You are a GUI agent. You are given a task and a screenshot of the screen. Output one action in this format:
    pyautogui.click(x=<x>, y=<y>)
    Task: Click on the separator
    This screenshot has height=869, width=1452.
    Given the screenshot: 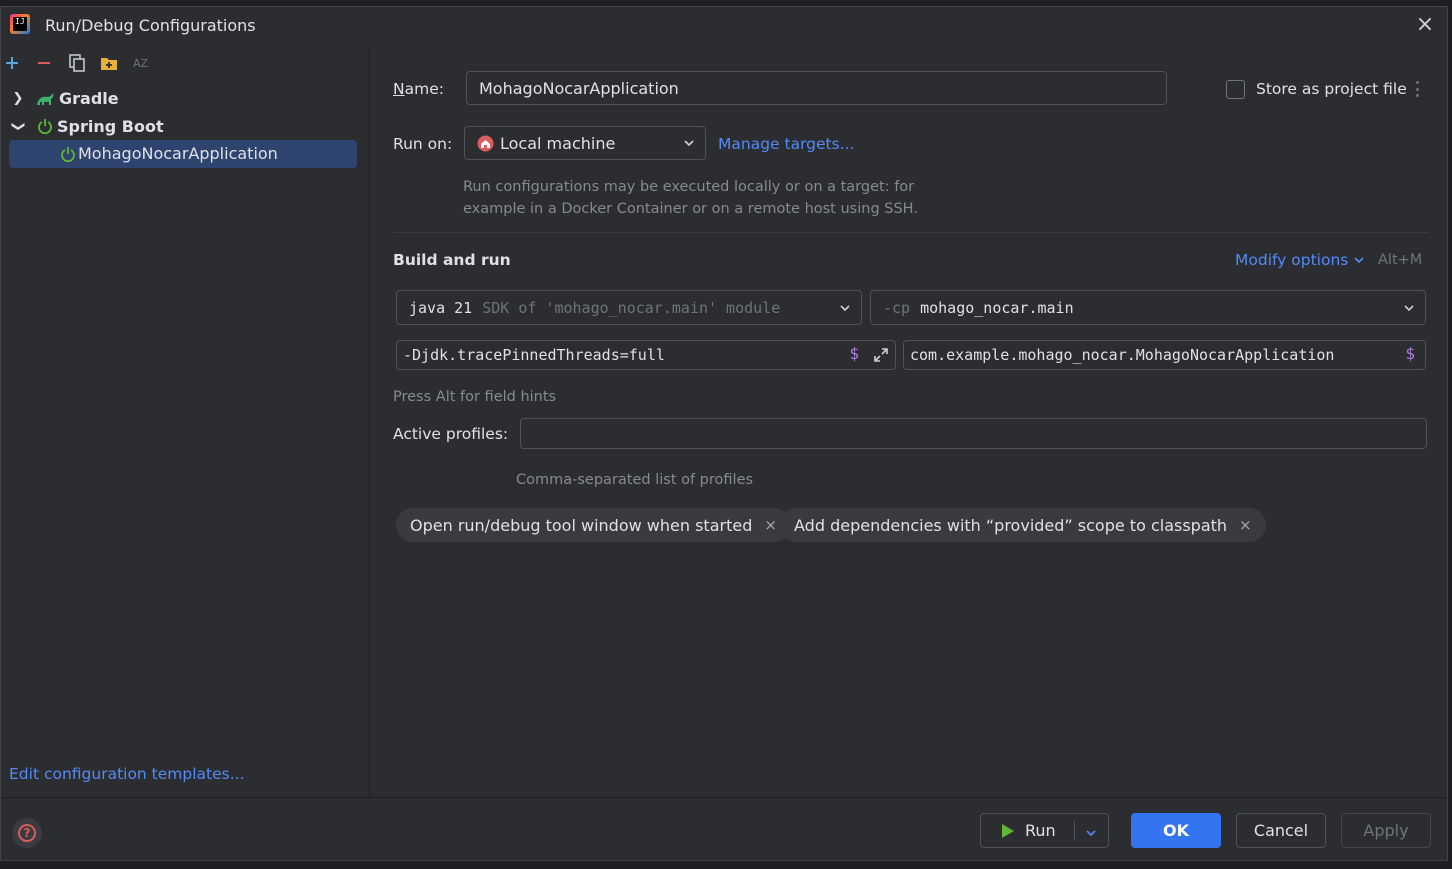 What is the action you would take?
    pyautogui.click(x=911, y=232)
    